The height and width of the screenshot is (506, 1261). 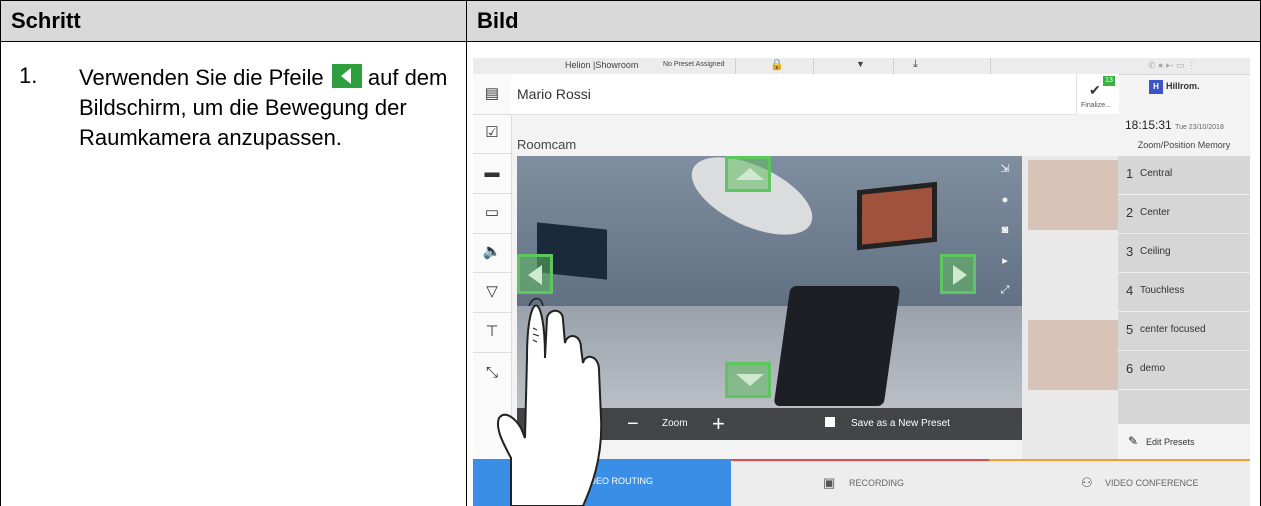 I want to click on left-arrow-icon, so click(x=346, y=76).